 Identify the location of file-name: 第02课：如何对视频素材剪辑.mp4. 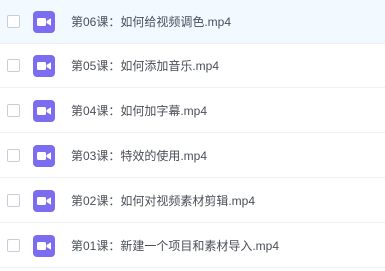
(163, 200).